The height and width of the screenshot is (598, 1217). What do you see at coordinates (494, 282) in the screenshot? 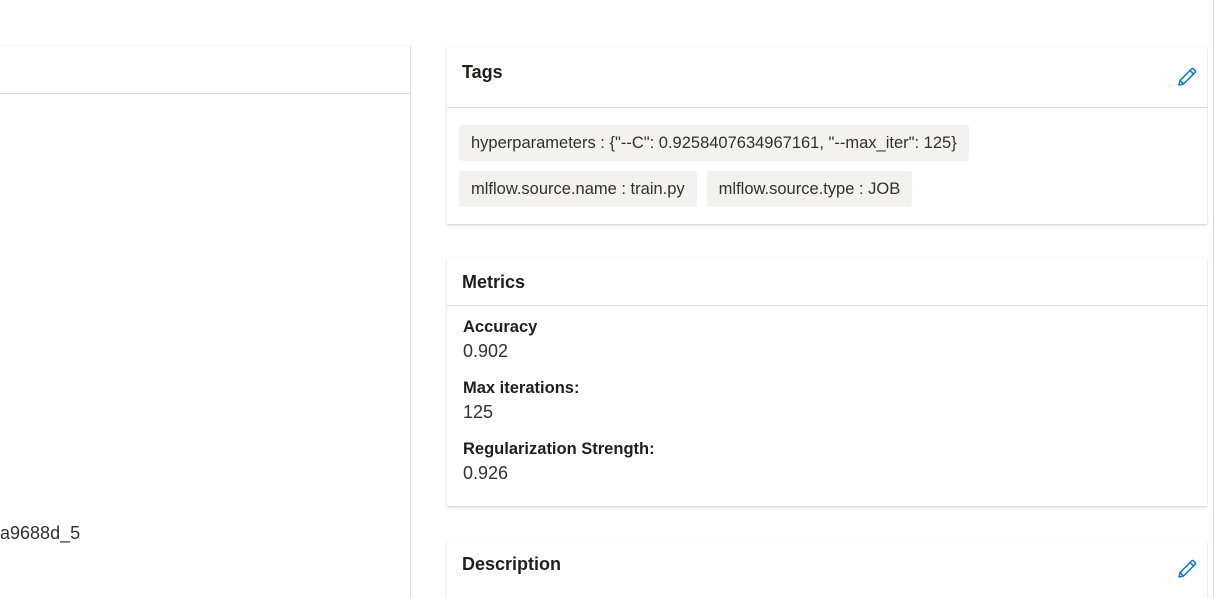
I see `metrics-title: Metrics` at bounding box center [494, 282].